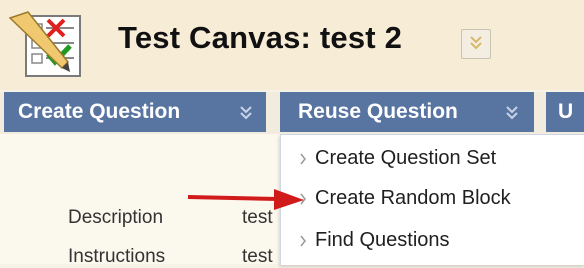 This screenshot has width=584, height=268. I want to click on upload-questions-label: U, so click(566, 111).